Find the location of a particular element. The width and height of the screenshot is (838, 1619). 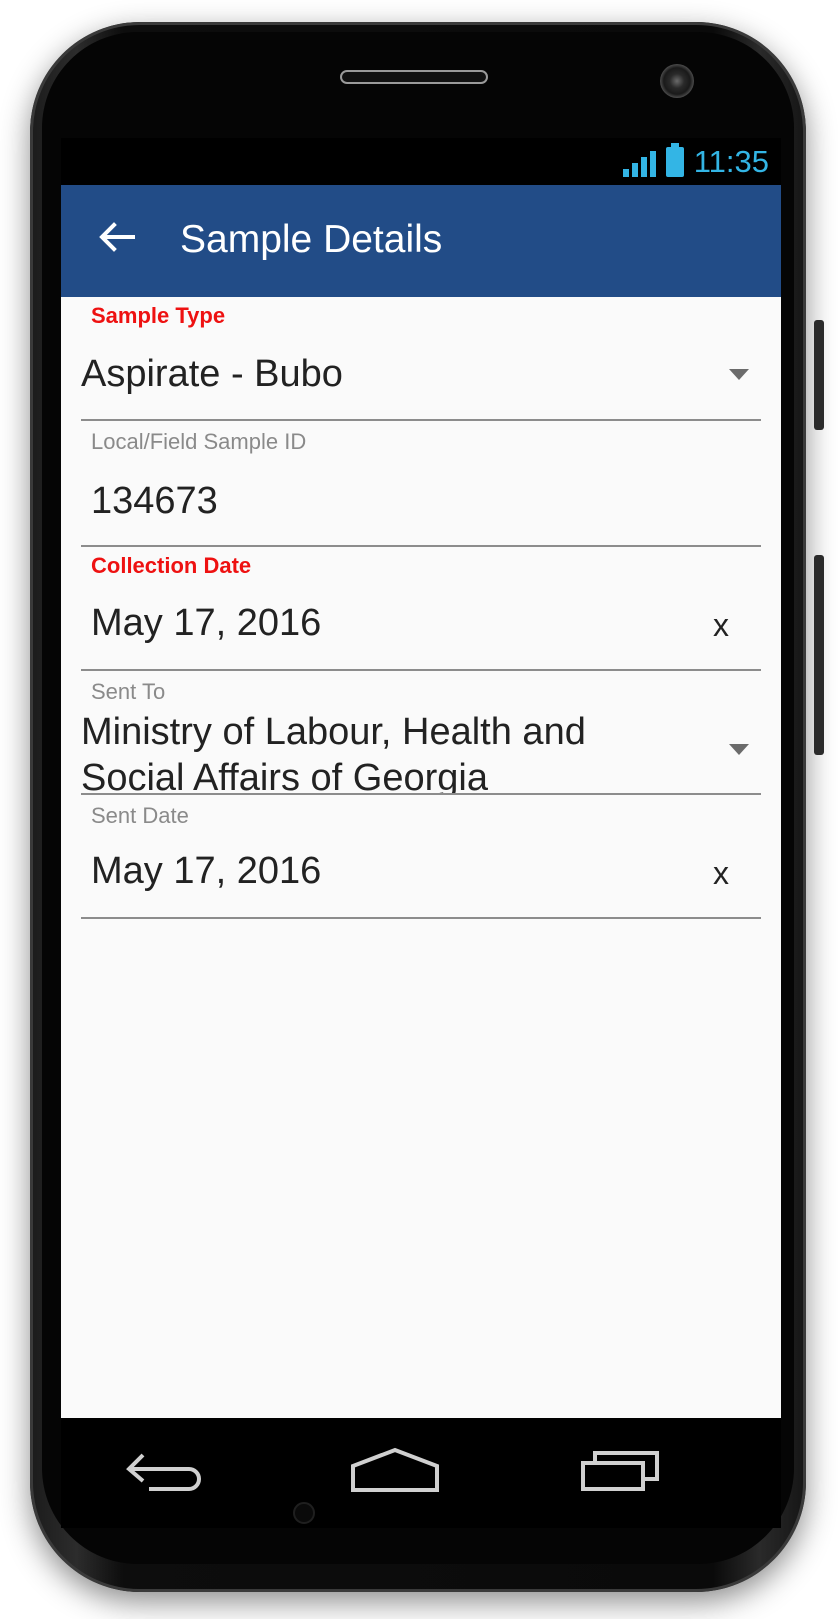

sent-date-clear-button: x is located at coordinates (721, 873).